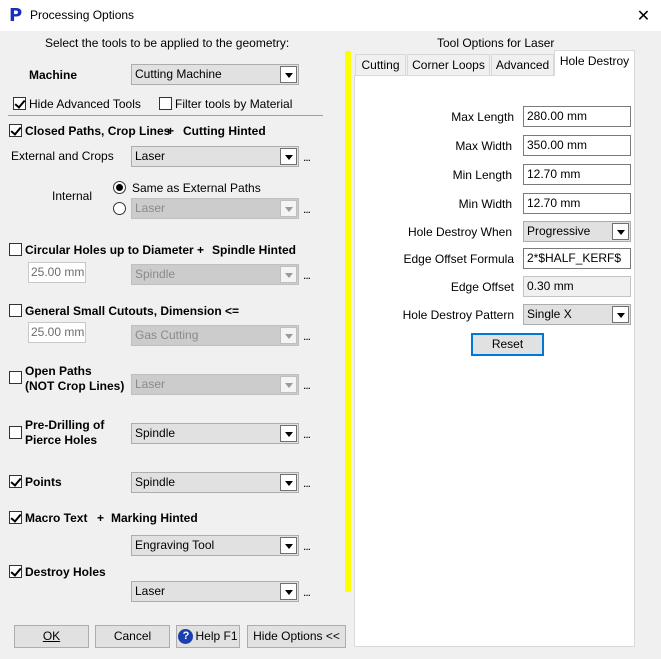  Describe the element at coordinates (165, 115) in the screenshot. I see `separator` at that location.